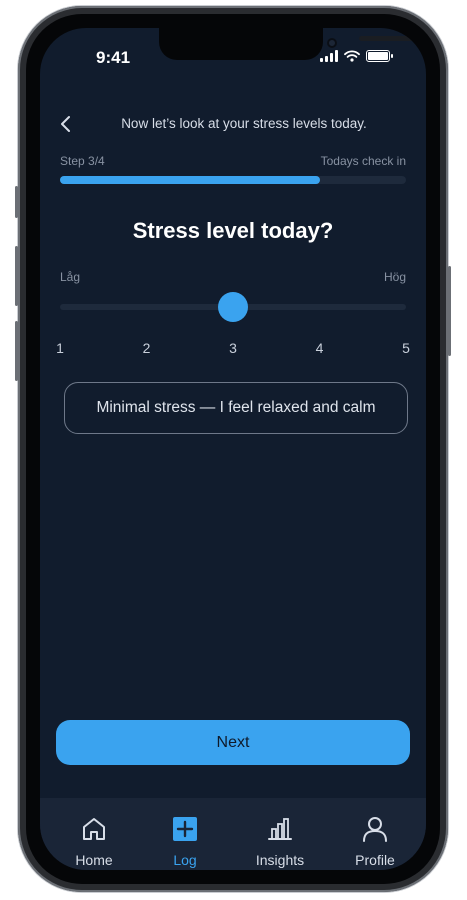  I want to click on slider-ticks: 1 2 3 4 5, so click(233, 349).